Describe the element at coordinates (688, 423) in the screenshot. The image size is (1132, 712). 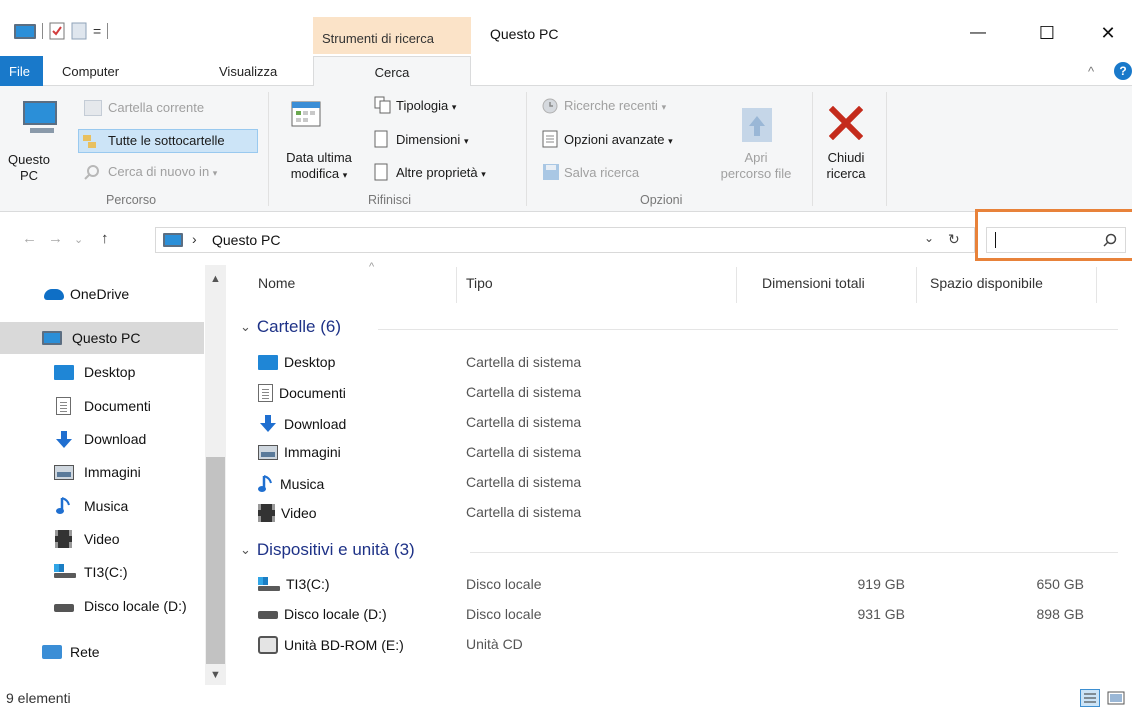
I see `list-item: Download Cartella di sistema` at that location.